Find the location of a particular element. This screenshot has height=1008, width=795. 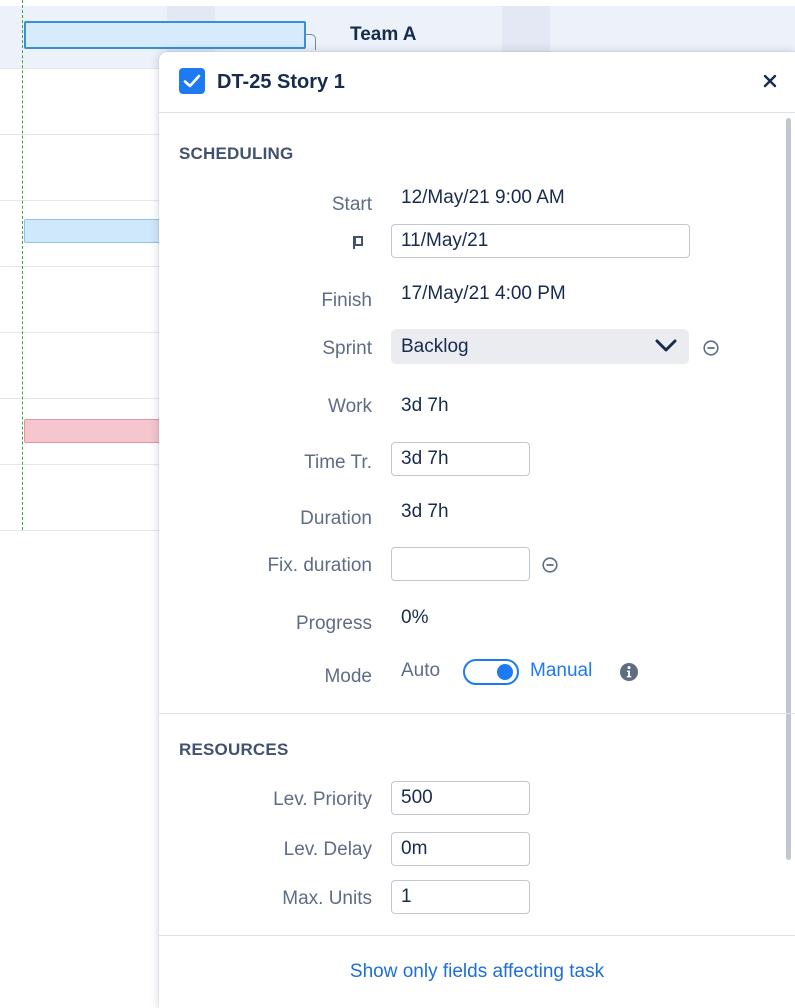

finish-value: 17/May/21 4:00 PM is located at coordinates (483, 293).